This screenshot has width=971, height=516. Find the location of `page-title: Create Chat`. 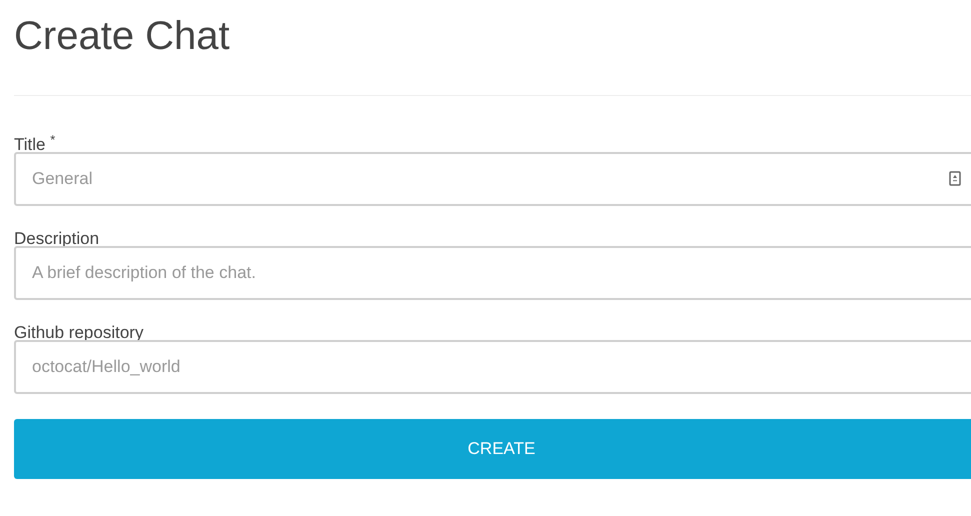

page-title: Create Chat is located at coordinates (122, 36).